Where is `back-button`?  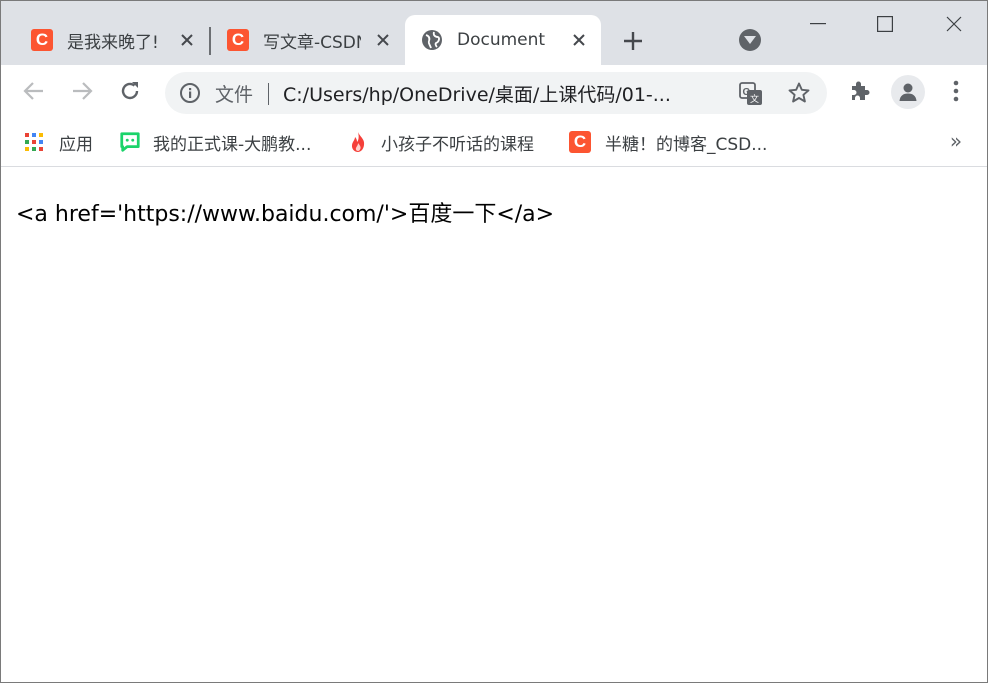 back-button is located at coordinates (34, 91).